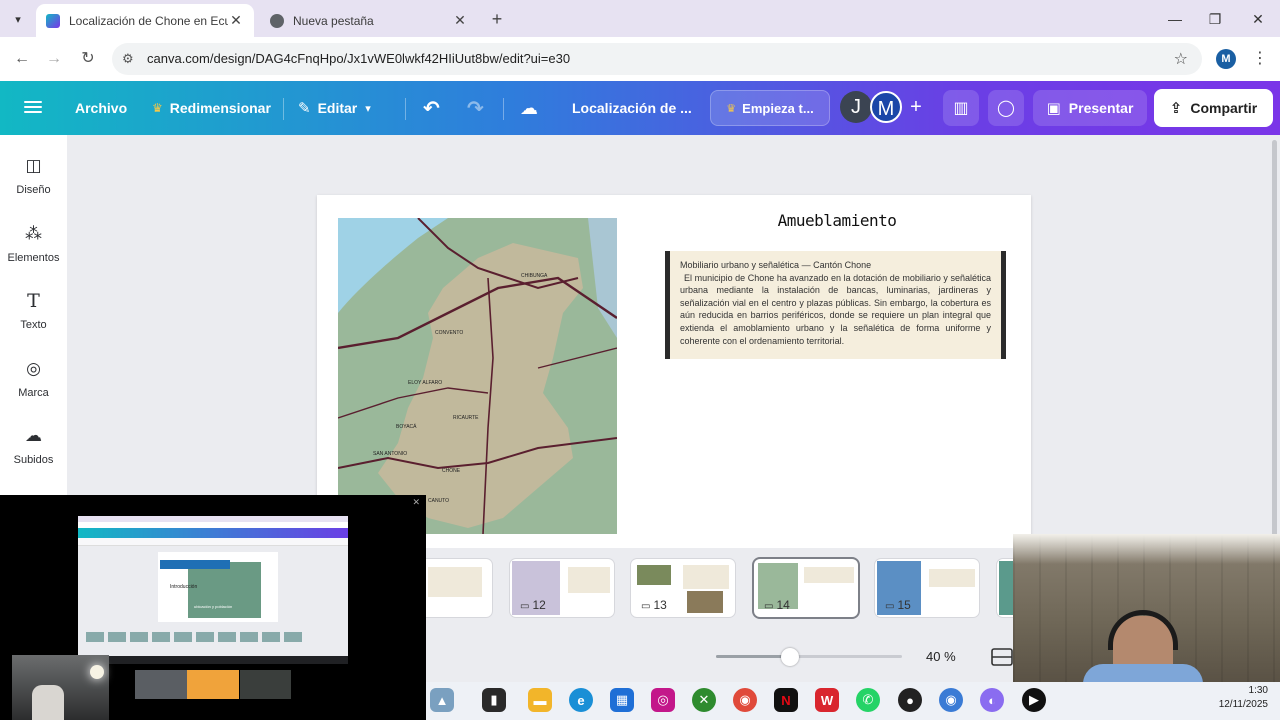  I want to click on page-thumbnail-current: 14, so click(806, 588).